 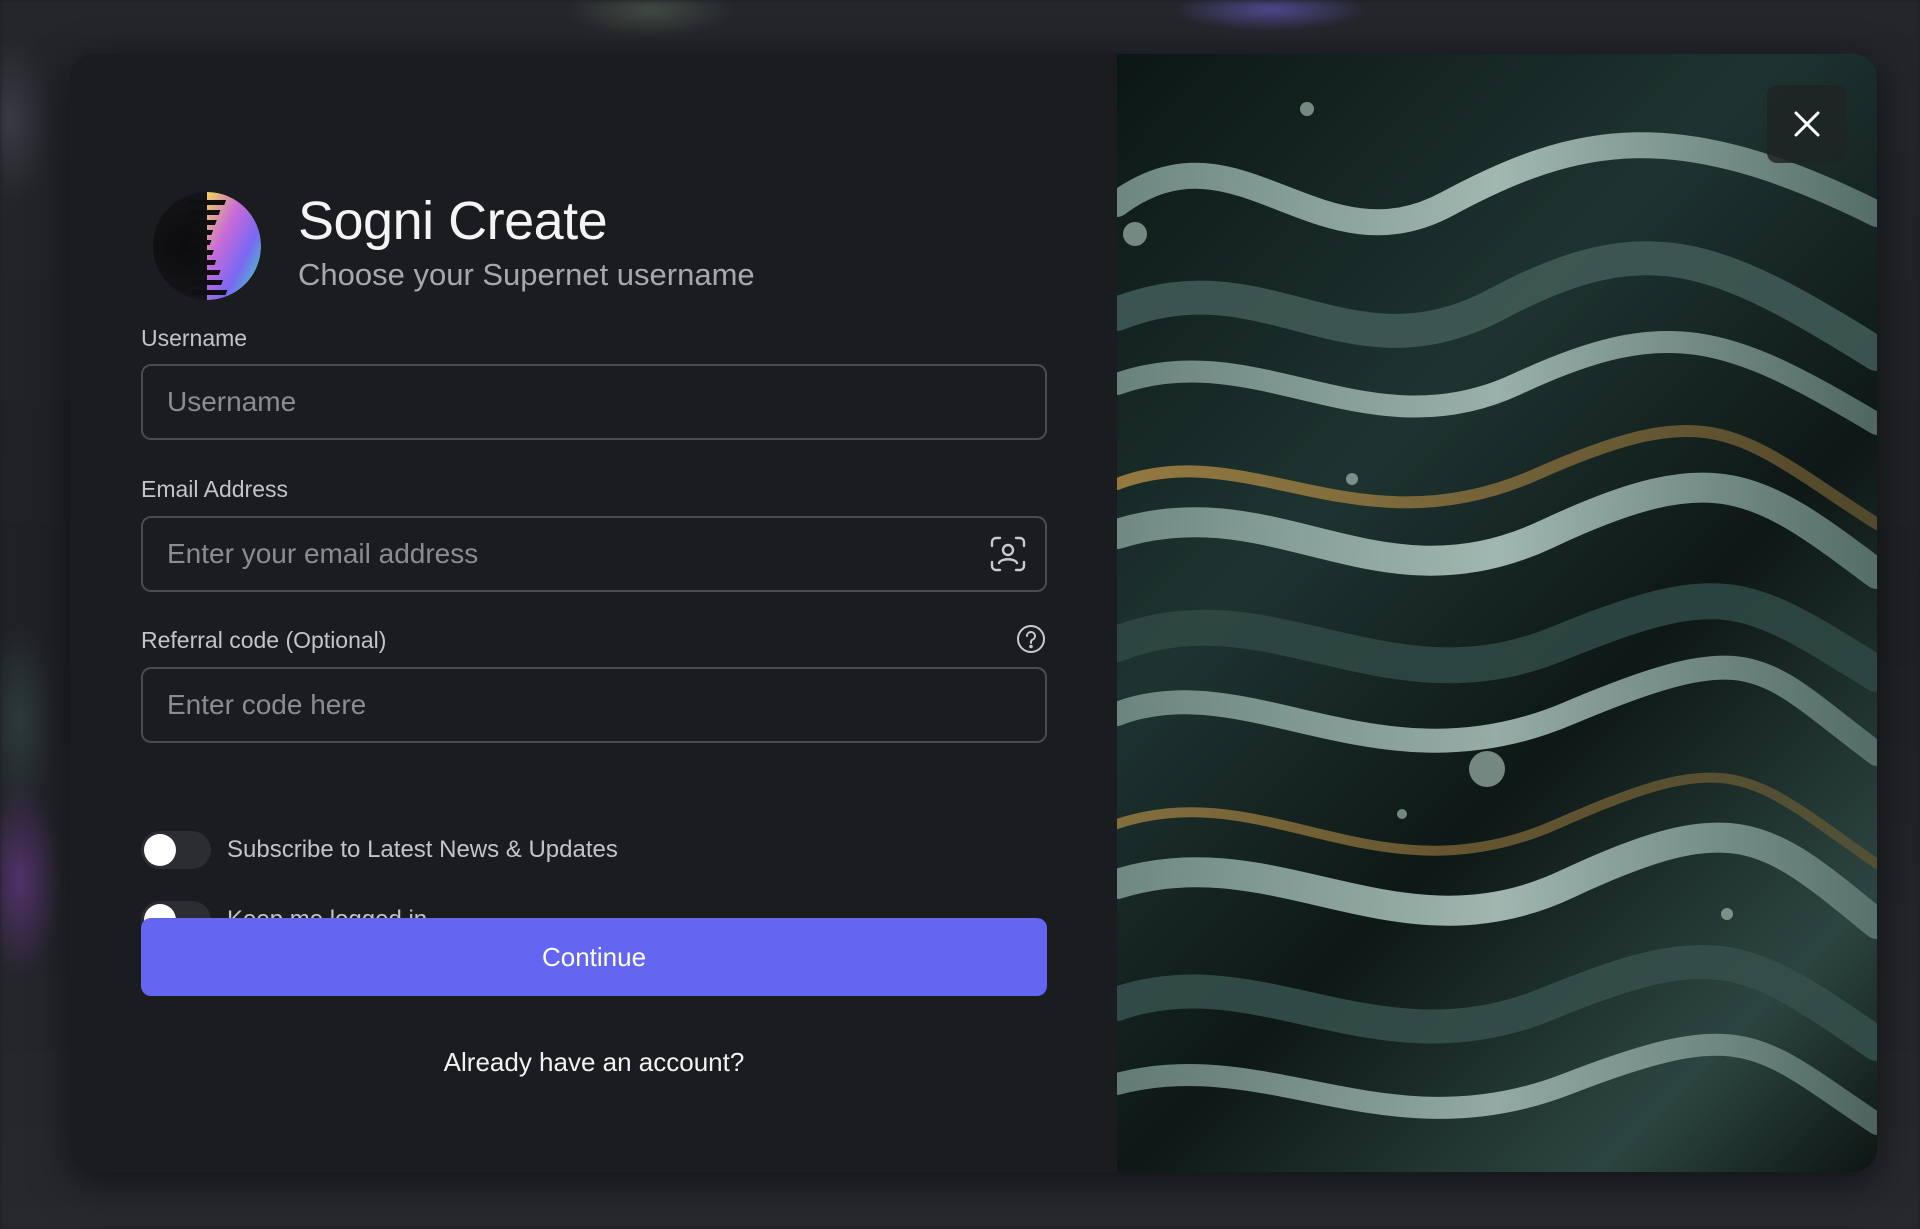 I want to click on contact-autofill-icon, so click(x=1008, y=554).